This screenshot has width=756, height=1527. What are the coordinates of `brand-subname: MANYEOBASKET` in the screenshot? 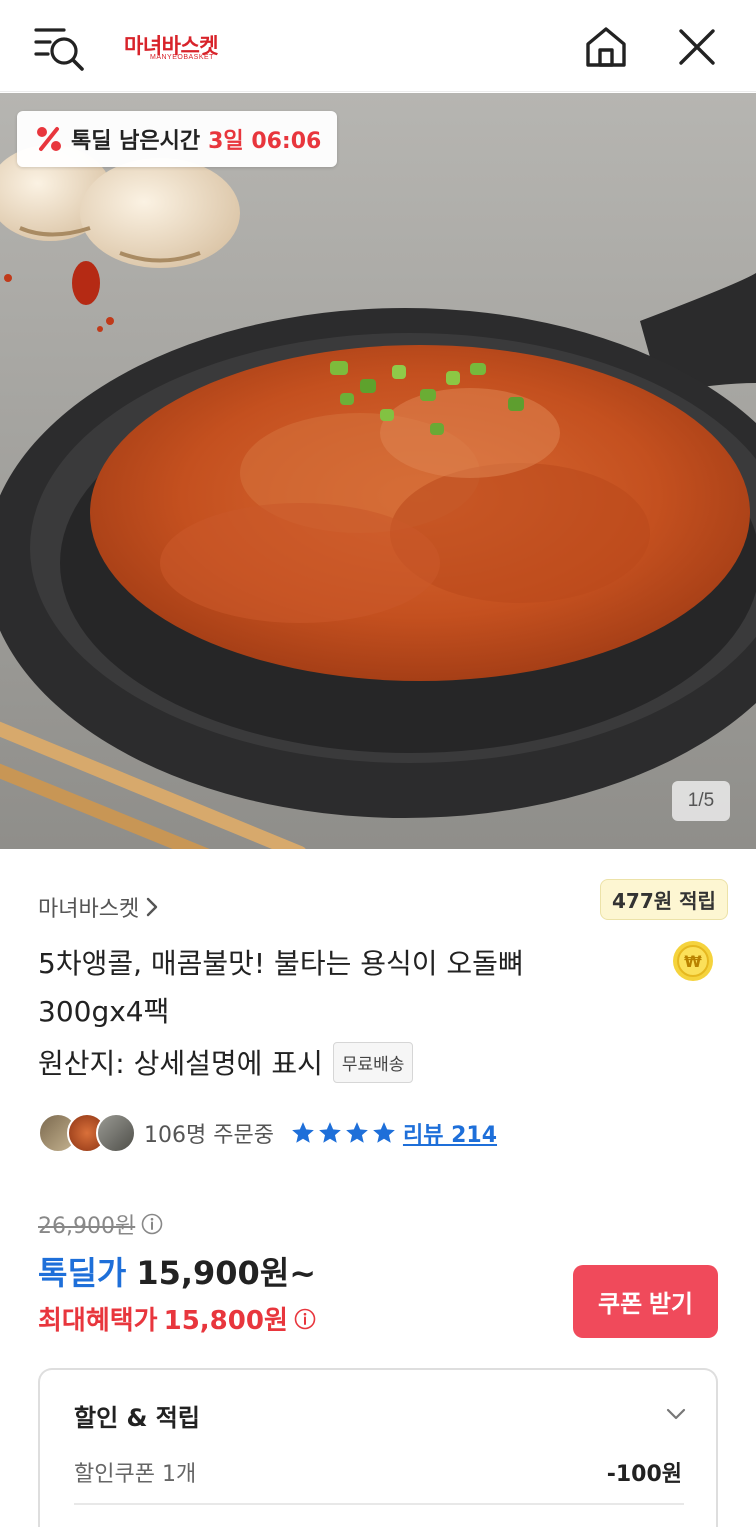 It's located at (182, 57).